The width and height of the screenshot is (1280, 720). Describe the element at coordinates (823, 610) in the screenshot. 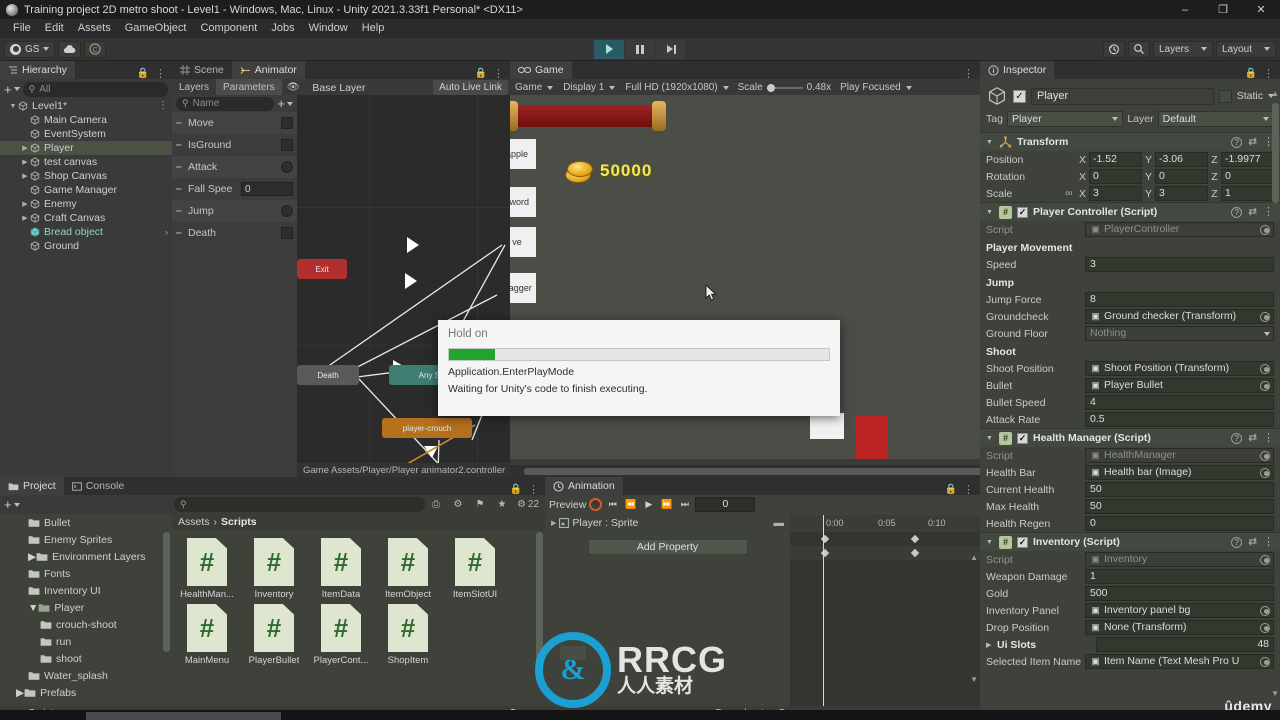

I see `playhead` at that location.